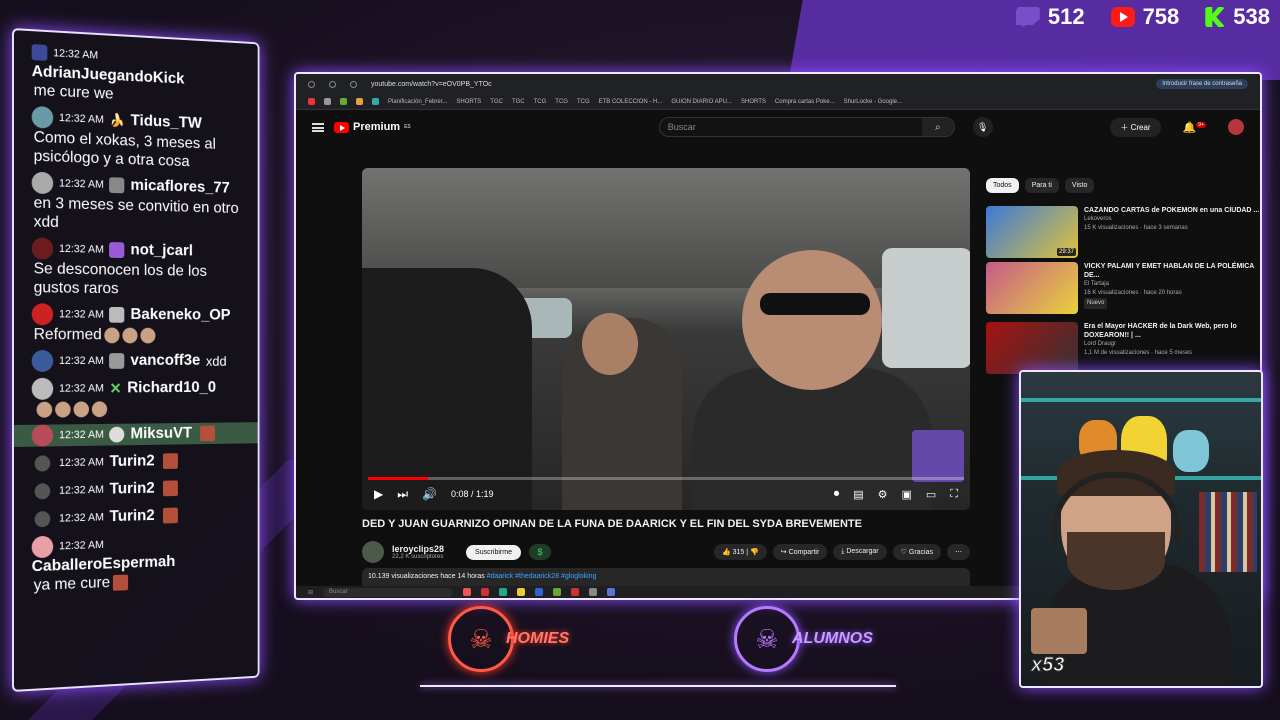 The image size is (1280, 720). What do you see at coordinates (332, 84) in the screenshot?
I see `forward-icon` at bounding box center [332, 84].